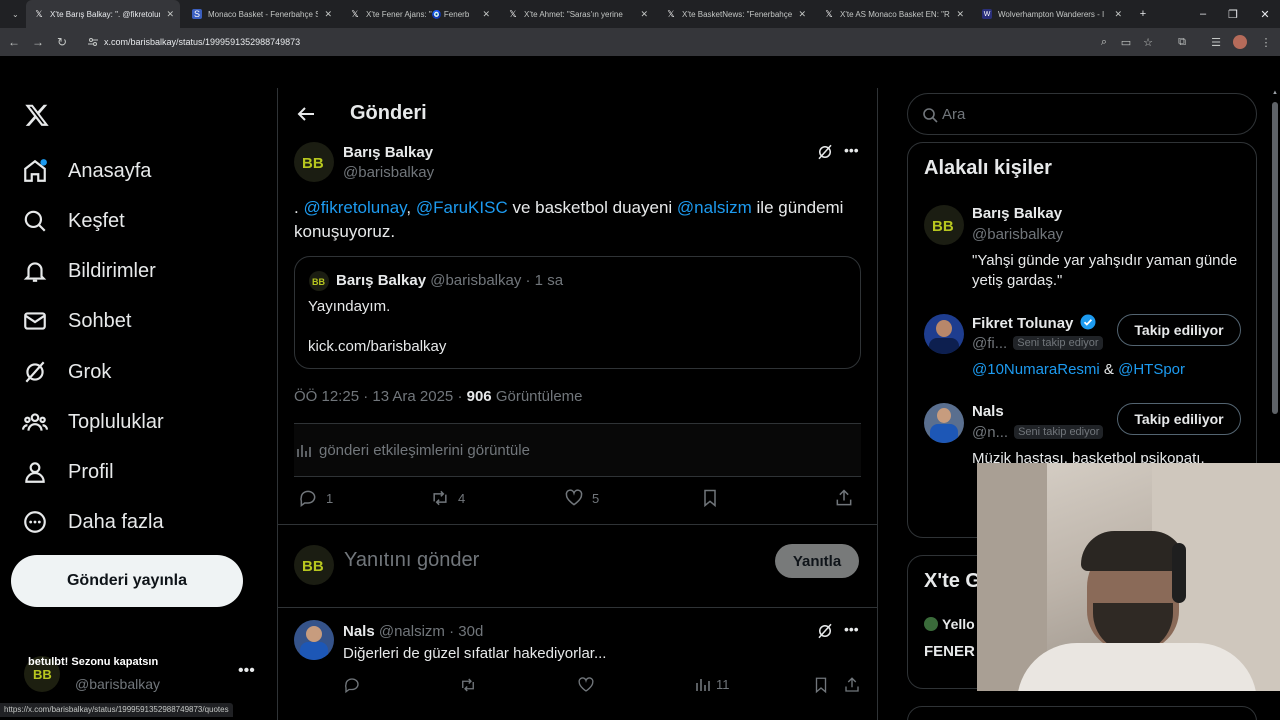  Describe the element at coordinates (15, 14) in the screenshot. I see `chevron-down-icon: ⌄` at that location.